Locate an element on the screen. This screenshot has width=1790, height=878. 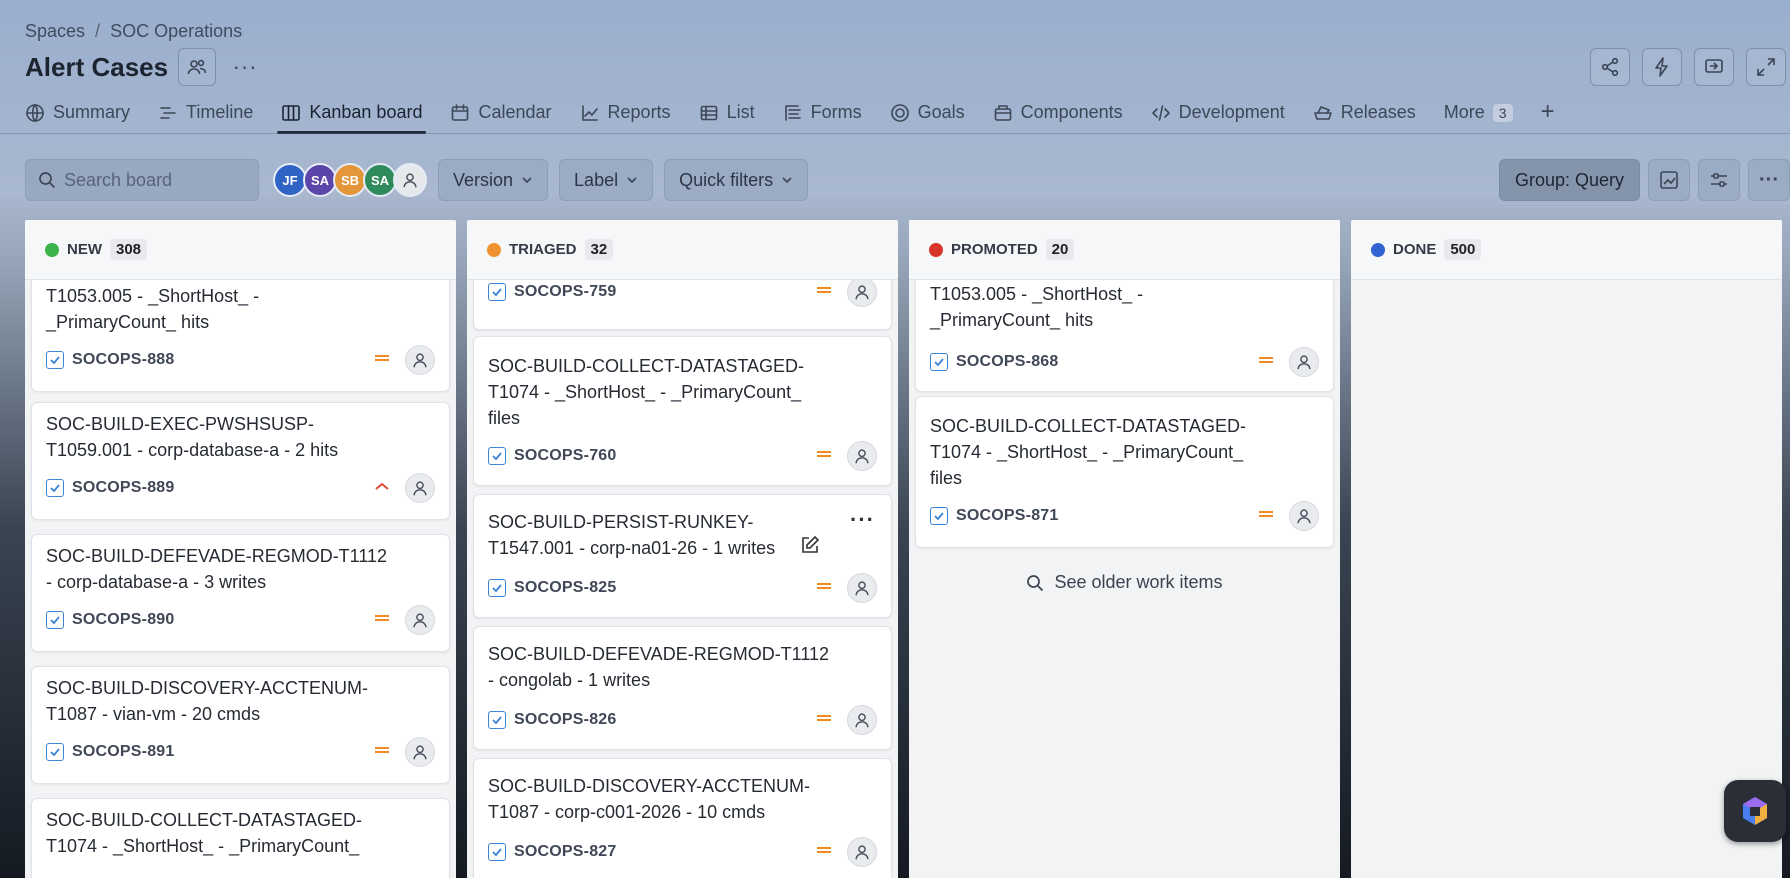
card-key: SOCOPS-826 is located at coordinates (565, 720).